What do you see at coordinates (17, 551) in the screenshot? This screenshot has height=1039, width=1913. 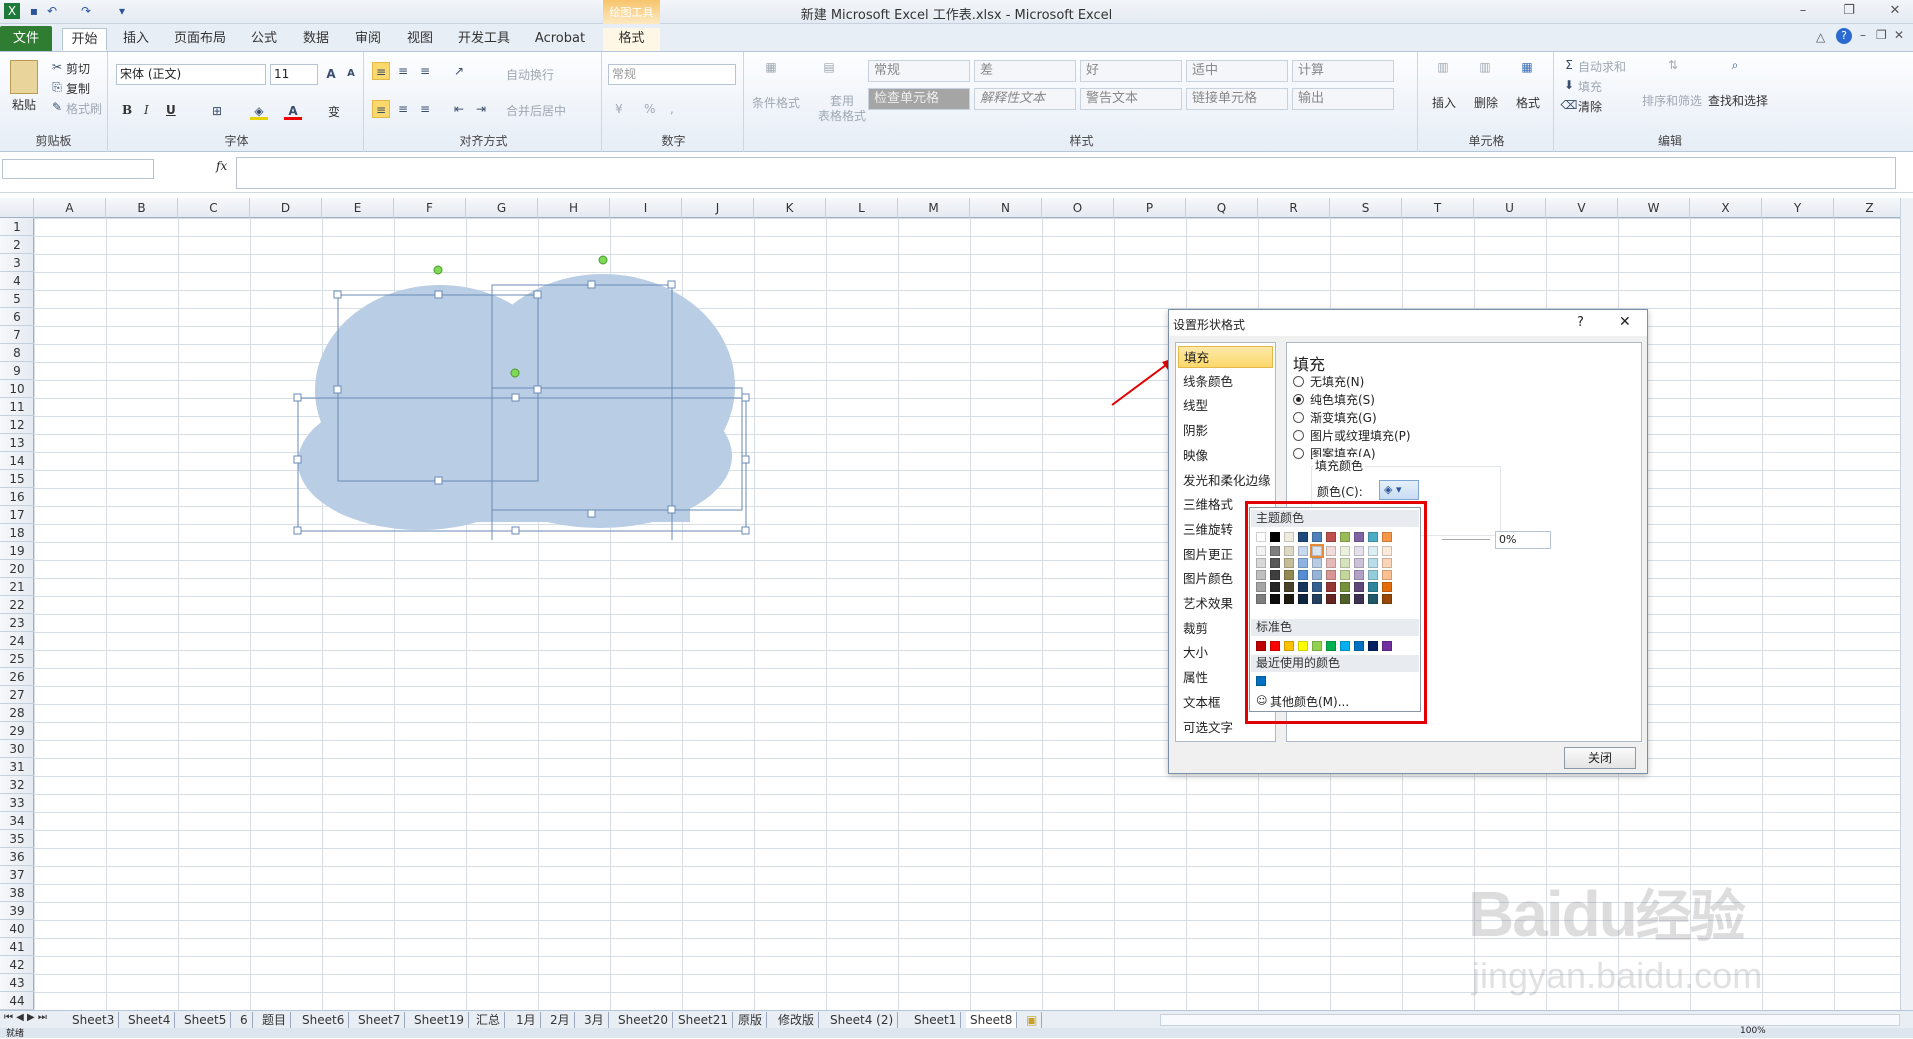 I see `row-header: 19` at bounding box center [17, 551].